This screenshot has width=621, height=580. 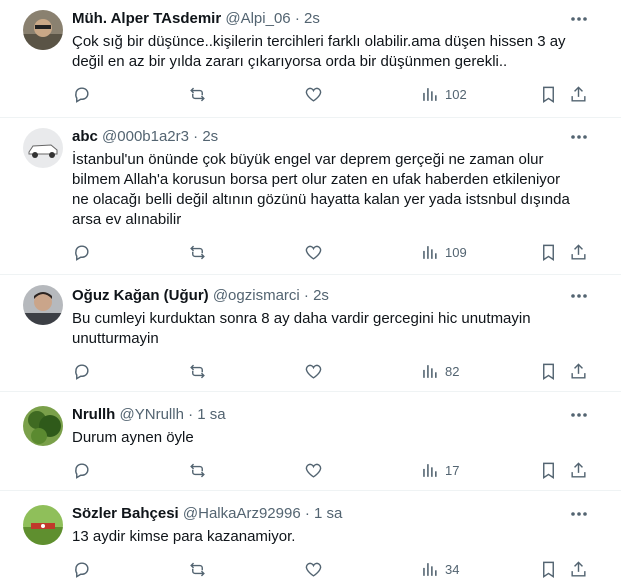 What do you see at coordinates (439, 470) in the screenshot?
I see `views-button: 17` at bounding box center [439, 470].